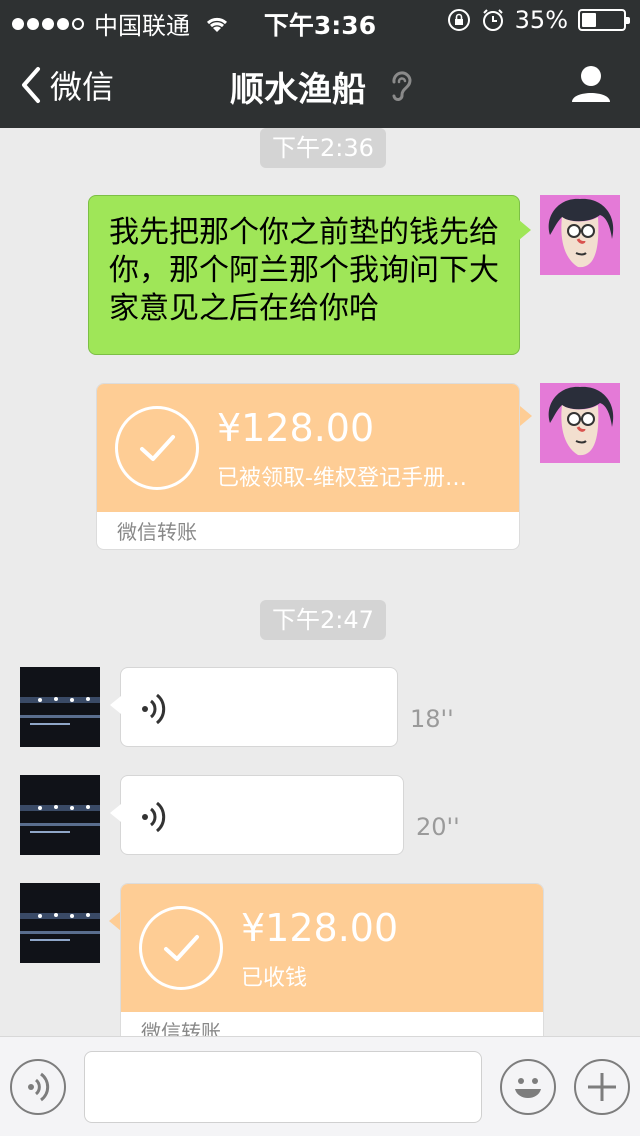 The height and width of the screenshot is (1136, 640). Describe the element at coordinates (309, 275) in the screenshot. I see `text-message-bubble: 我先把那个你之前垫的钱先给你，那个阿兰那个我询问下大家意见之后在给你哈` at that location.